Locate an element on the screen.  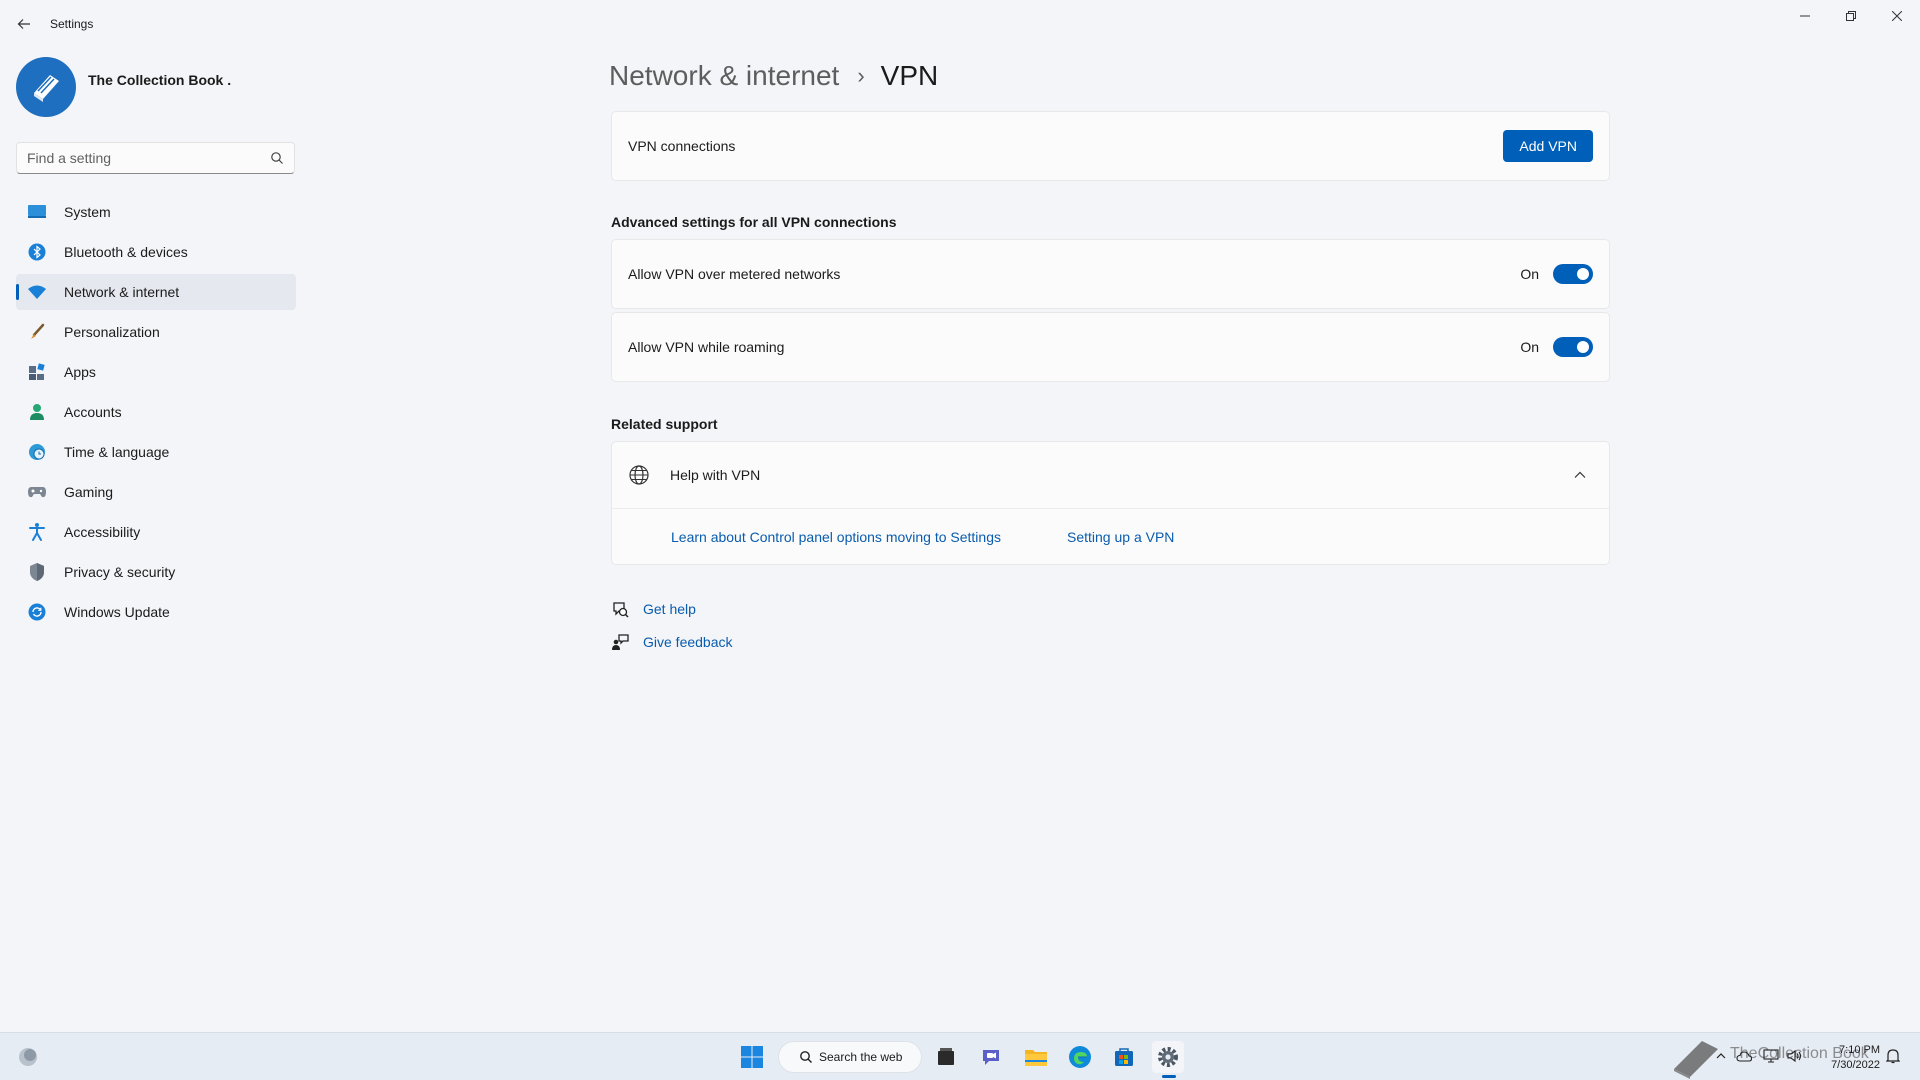
title-bar: Settings is located at coordinates (960, 24).